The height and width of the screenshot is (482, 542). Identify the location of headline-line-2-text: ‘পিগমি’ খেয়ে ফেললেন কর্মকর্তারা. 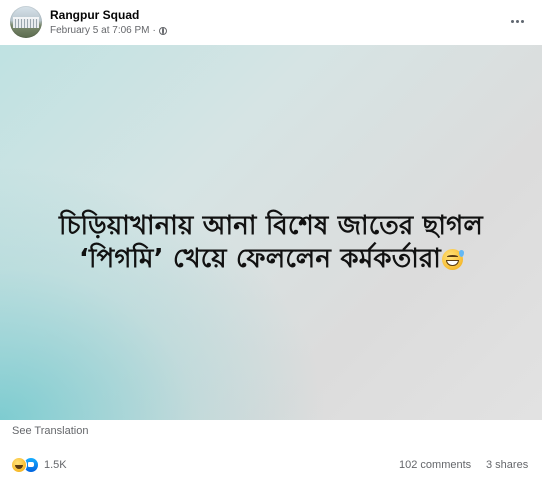
(260, 259).